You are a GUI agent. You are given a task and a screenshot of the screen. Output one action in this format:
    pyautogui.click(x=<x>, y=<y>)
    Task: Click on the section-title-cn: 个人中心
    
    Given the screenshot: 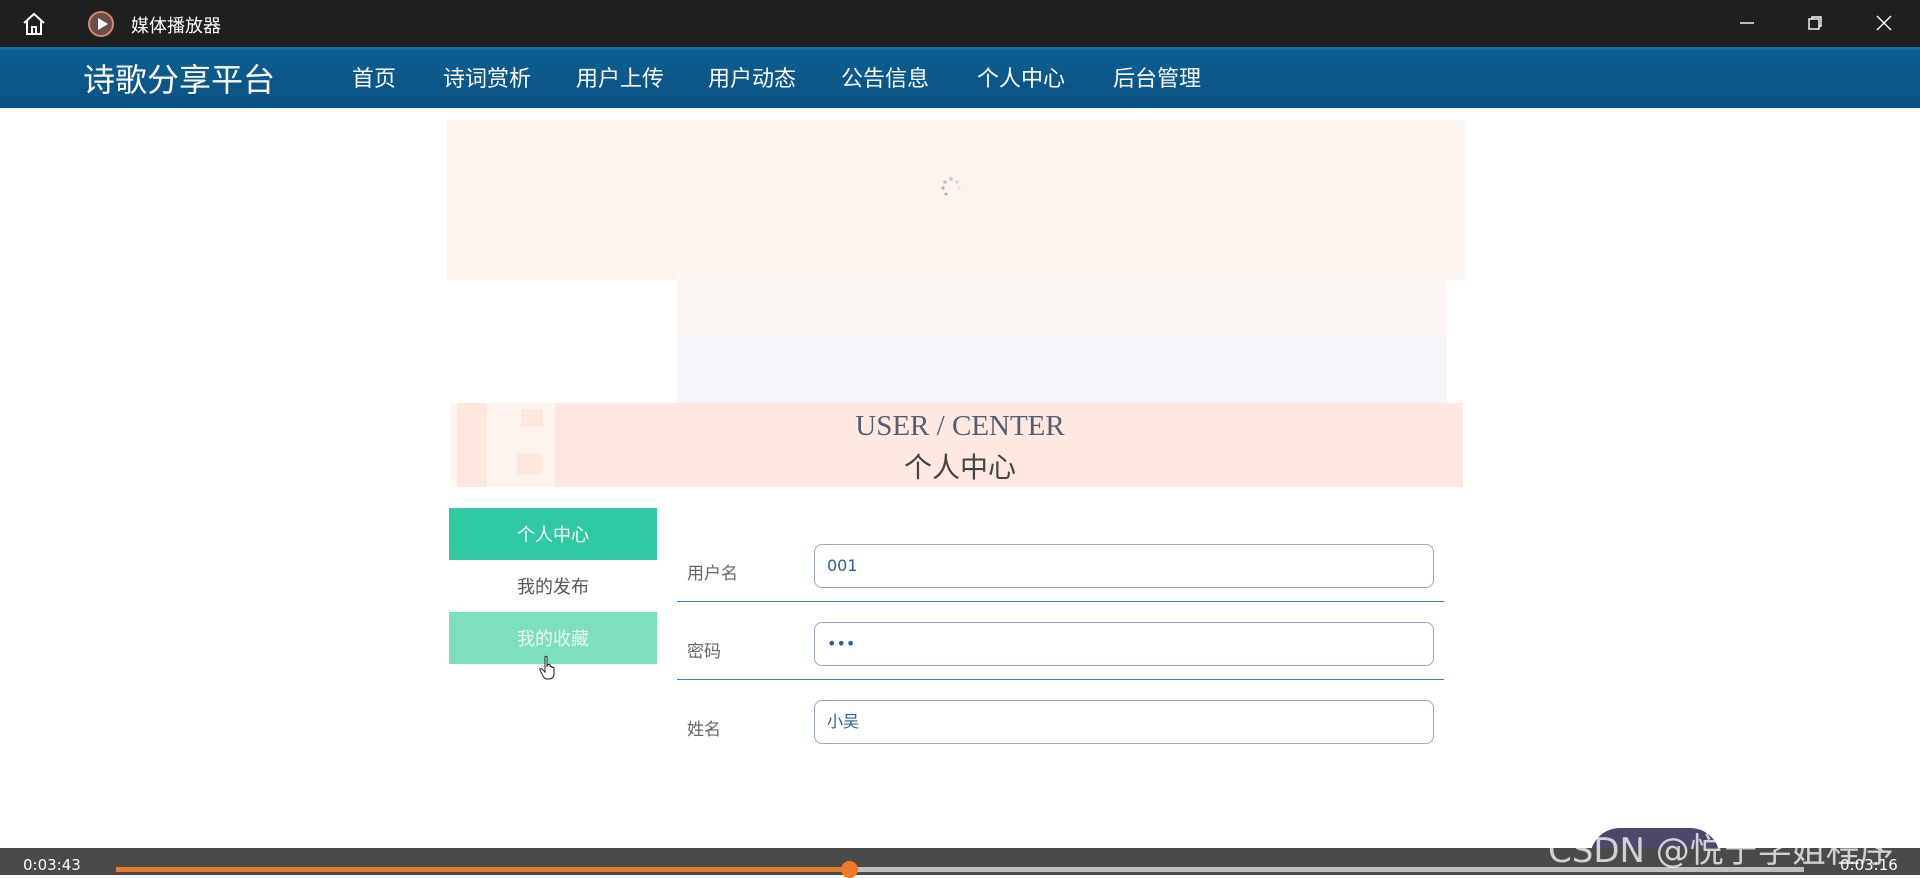 What is the action you would take?
    pyautogui.click(x=959, y=468)
    